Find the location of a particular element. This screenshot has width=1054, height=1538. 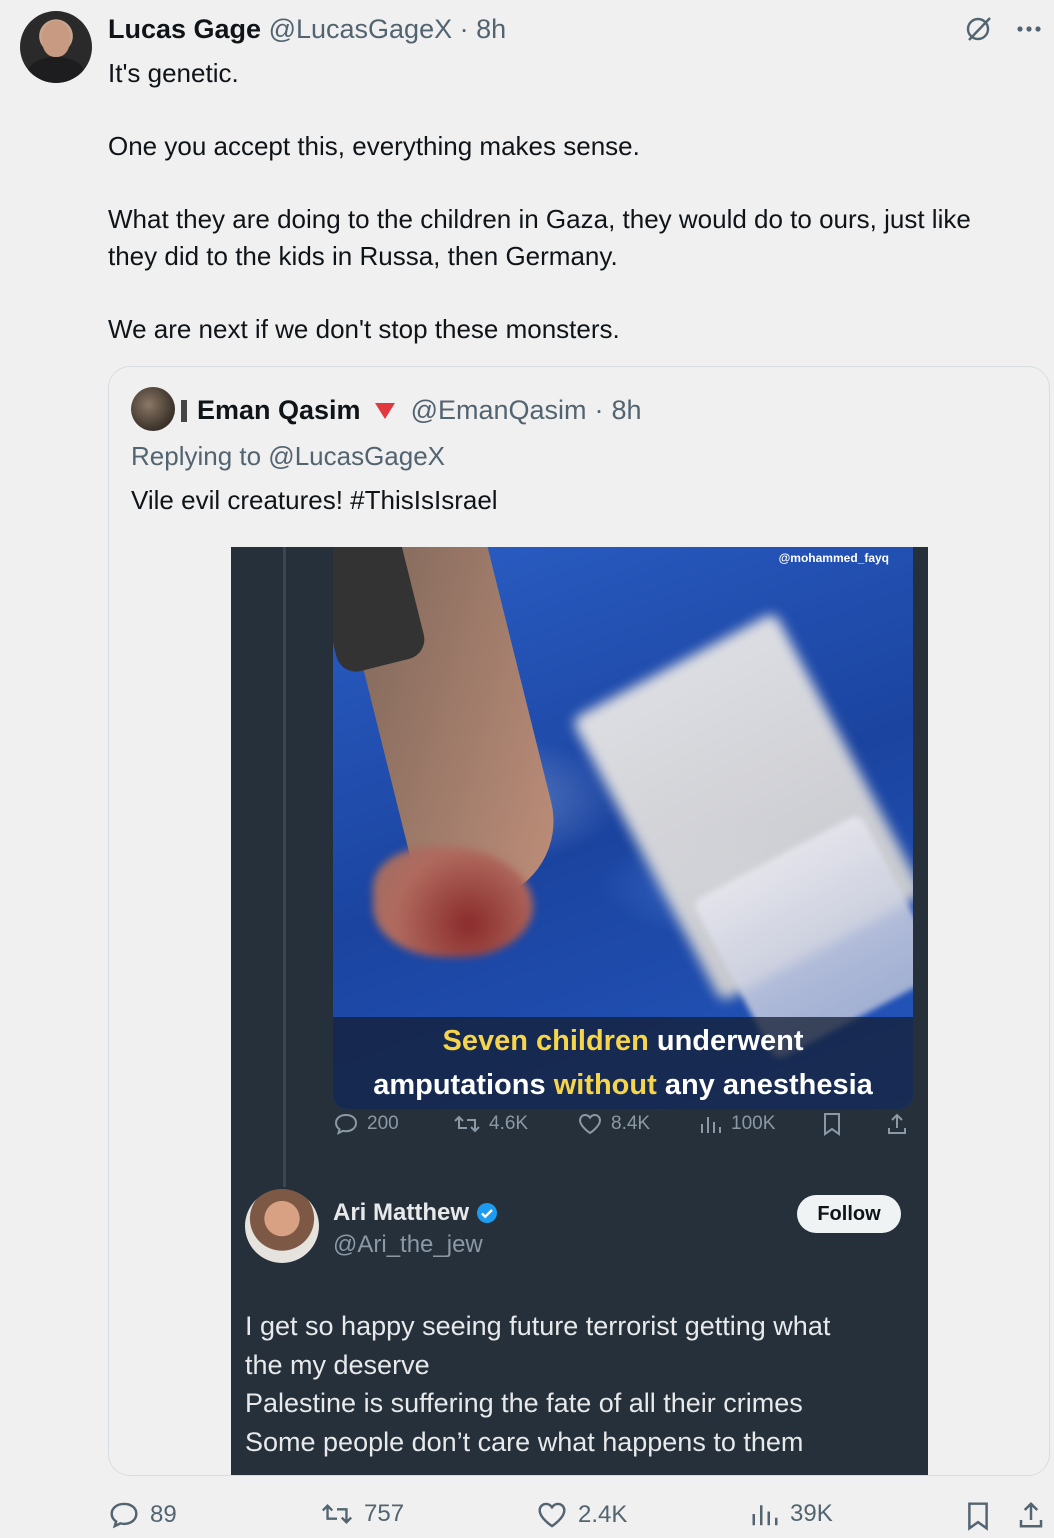

views-button: 39K is located at coordinates (791, 1514).